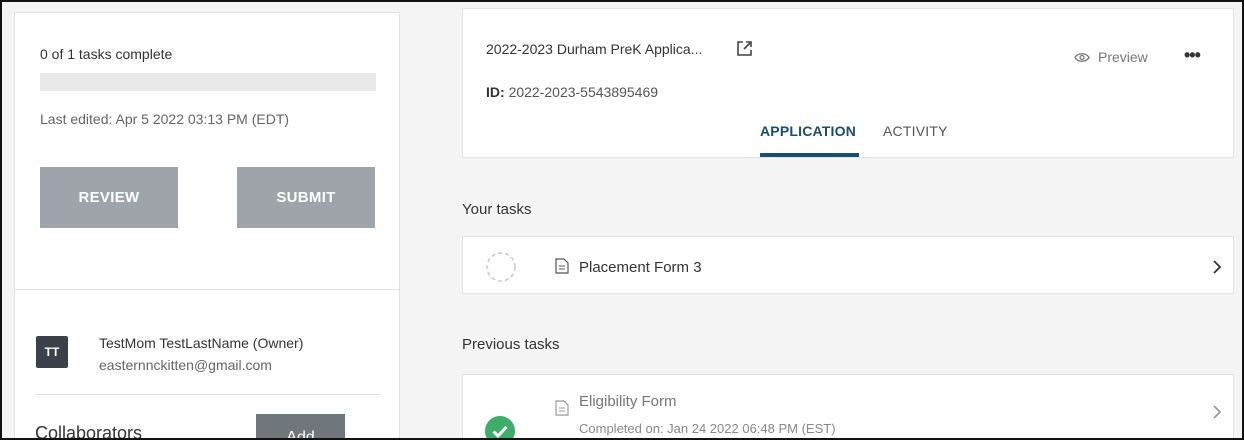  What do you see at coordinates (640, 267) in the screenshot?
I see `task-name: Placement Form 3` at bounding box center [640, 267].